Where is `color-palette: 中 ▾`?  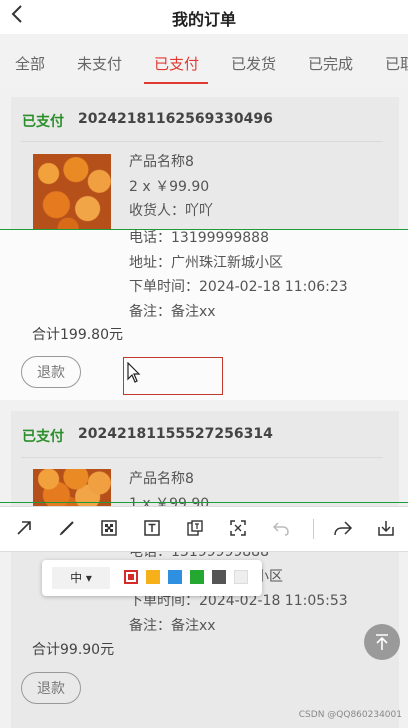
color-palette: 中 ▾ is located at coordinates (152, 578).